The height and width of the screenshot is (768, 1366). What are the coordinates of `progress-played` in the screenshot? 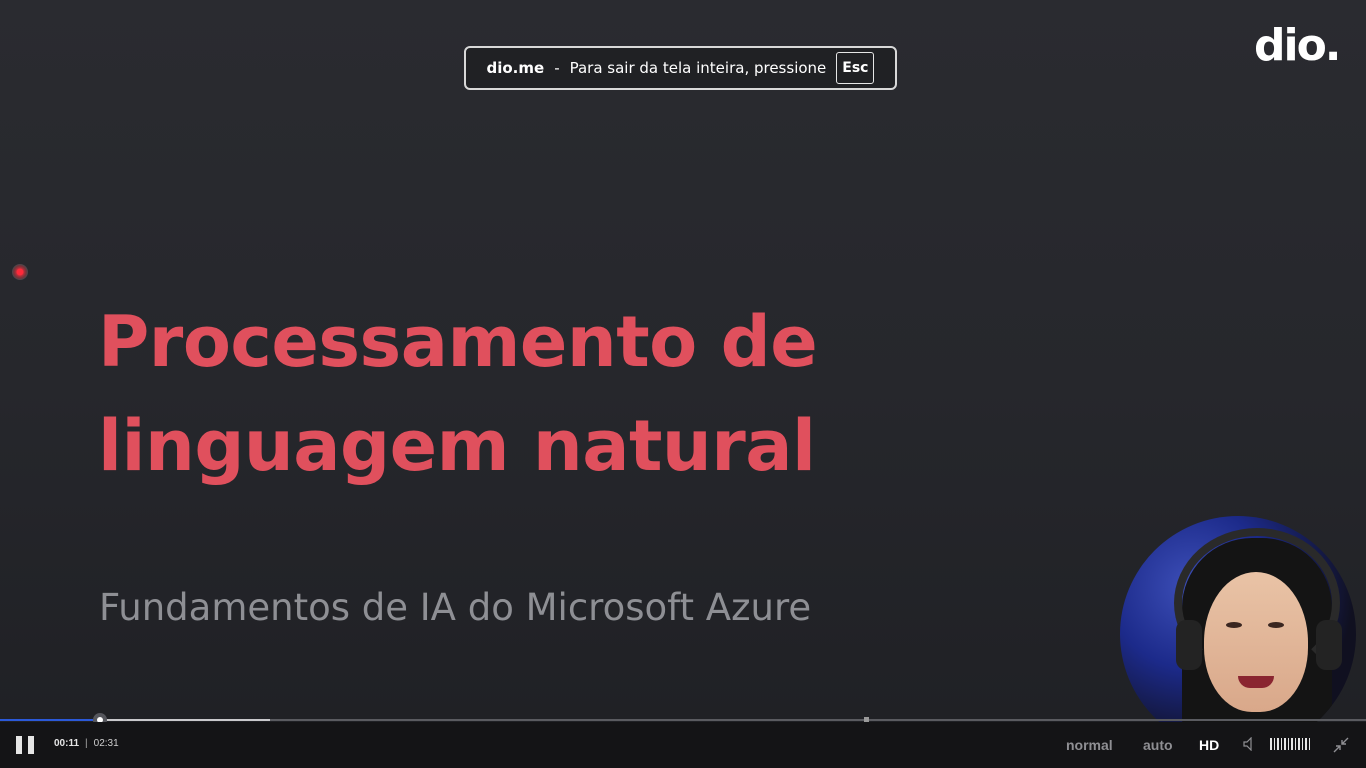 It's located at (50, 720).